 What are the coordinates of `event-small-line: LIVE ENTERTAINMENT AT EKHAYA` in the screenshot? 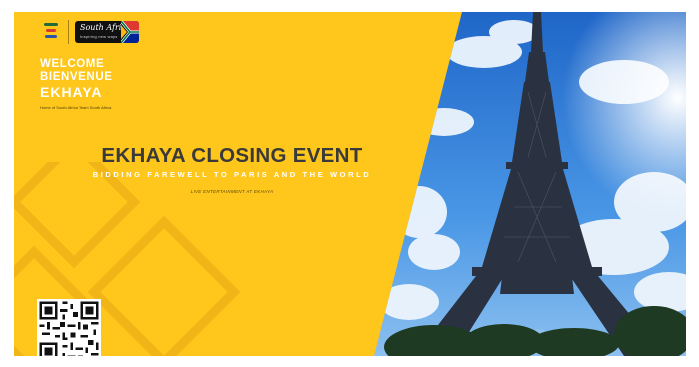 It's located at (232, 191).